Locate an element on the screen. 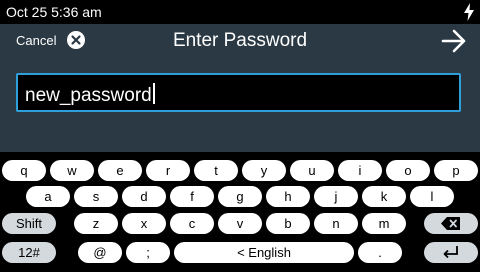 This screenshot has width=480, height=272. password-field-value: new_password is located at coordinates (90, 95).